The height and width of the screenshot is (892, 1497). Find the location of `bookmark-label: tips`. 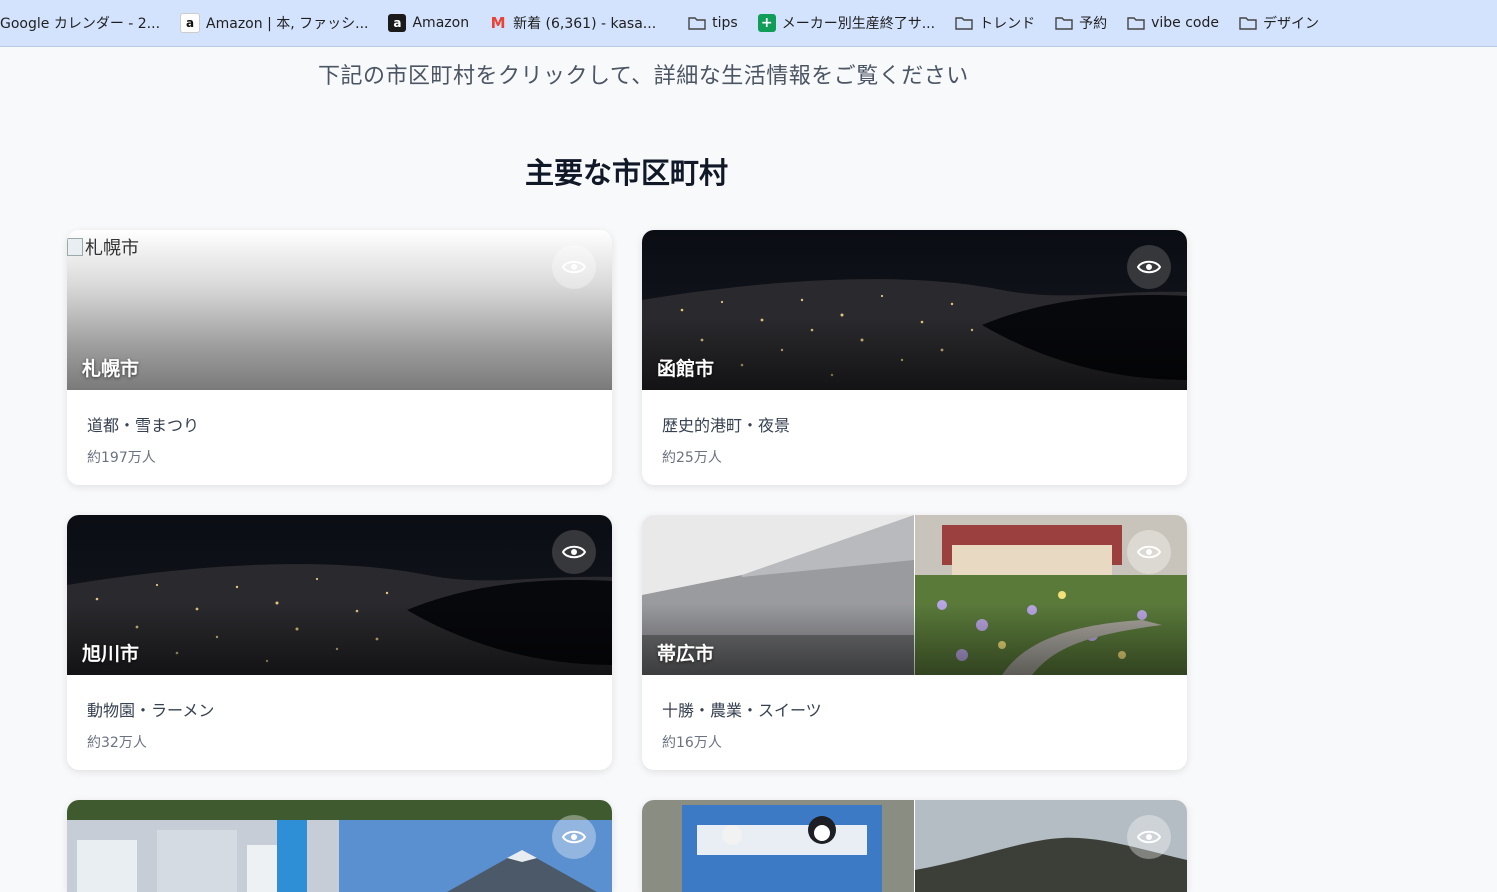

bookmark-label: tips is located at coordinates (725, 23).